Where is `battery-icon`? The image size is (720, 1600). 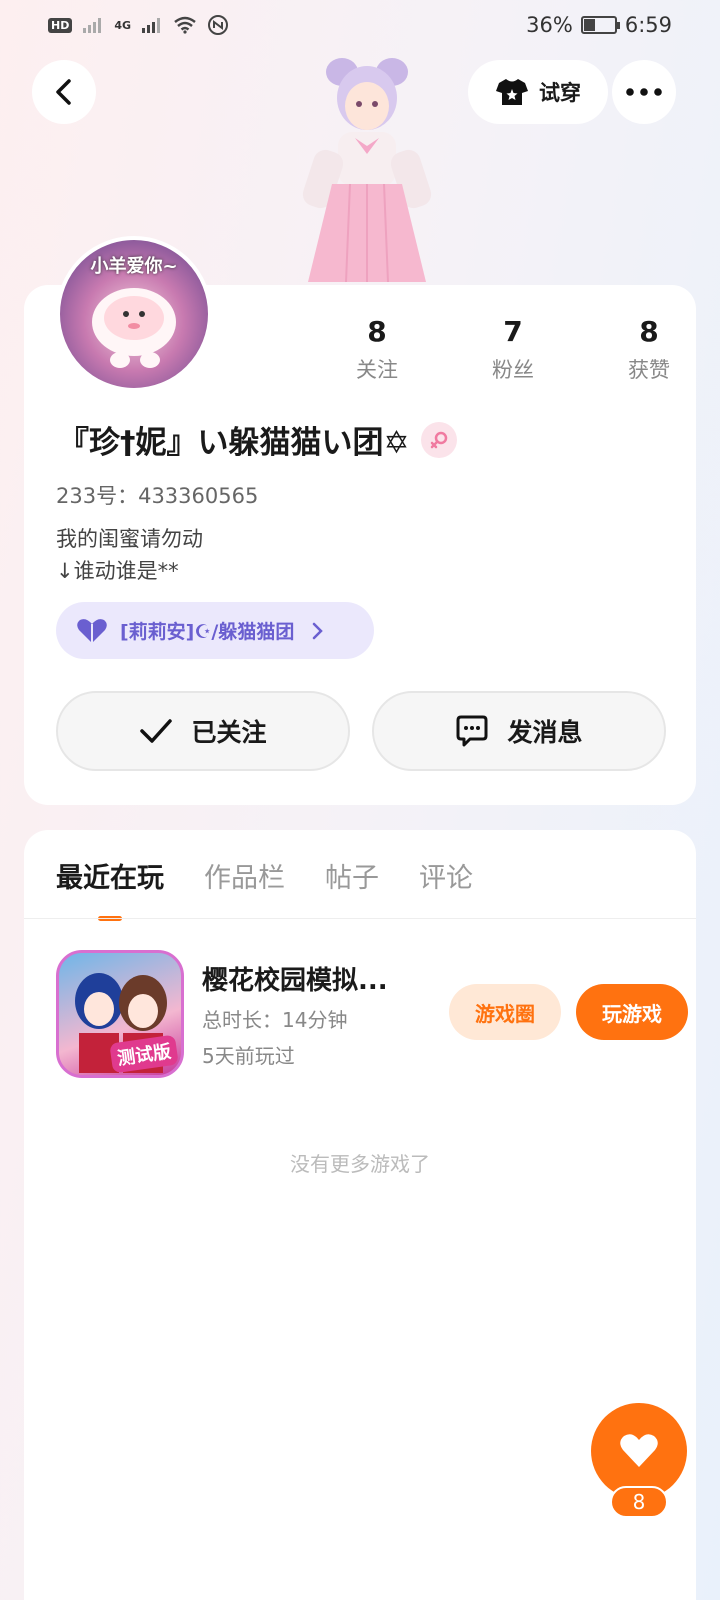
battery-icon is located at coordinates (600, 25).